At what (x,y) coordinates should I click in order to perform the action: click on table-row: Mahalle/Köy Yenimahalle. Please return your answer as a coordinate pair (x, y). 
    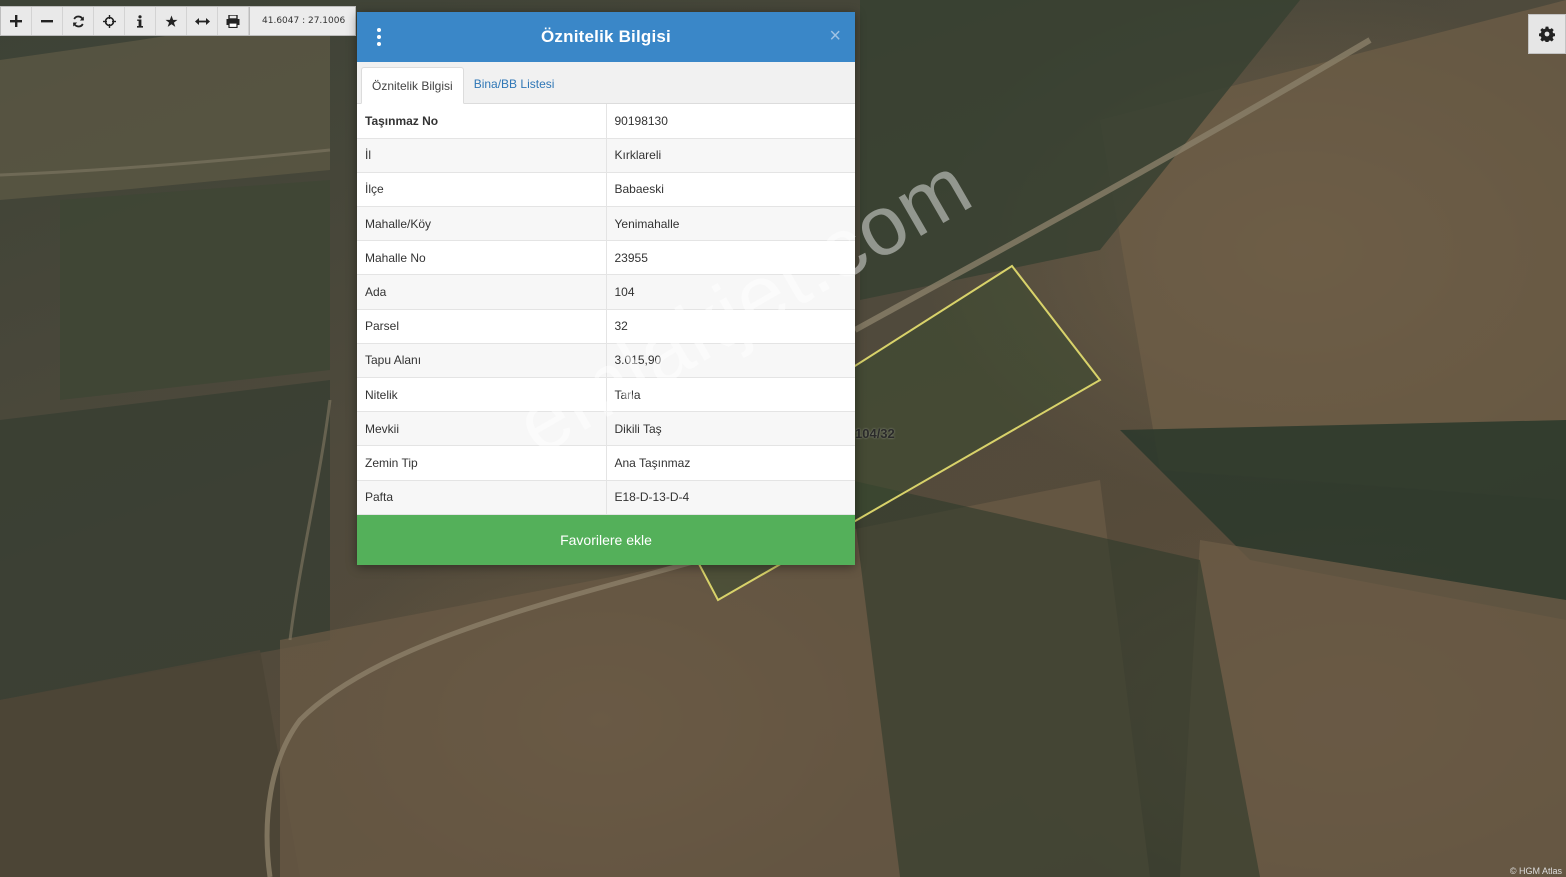
    Looking at the image, I should click on (606, 224).